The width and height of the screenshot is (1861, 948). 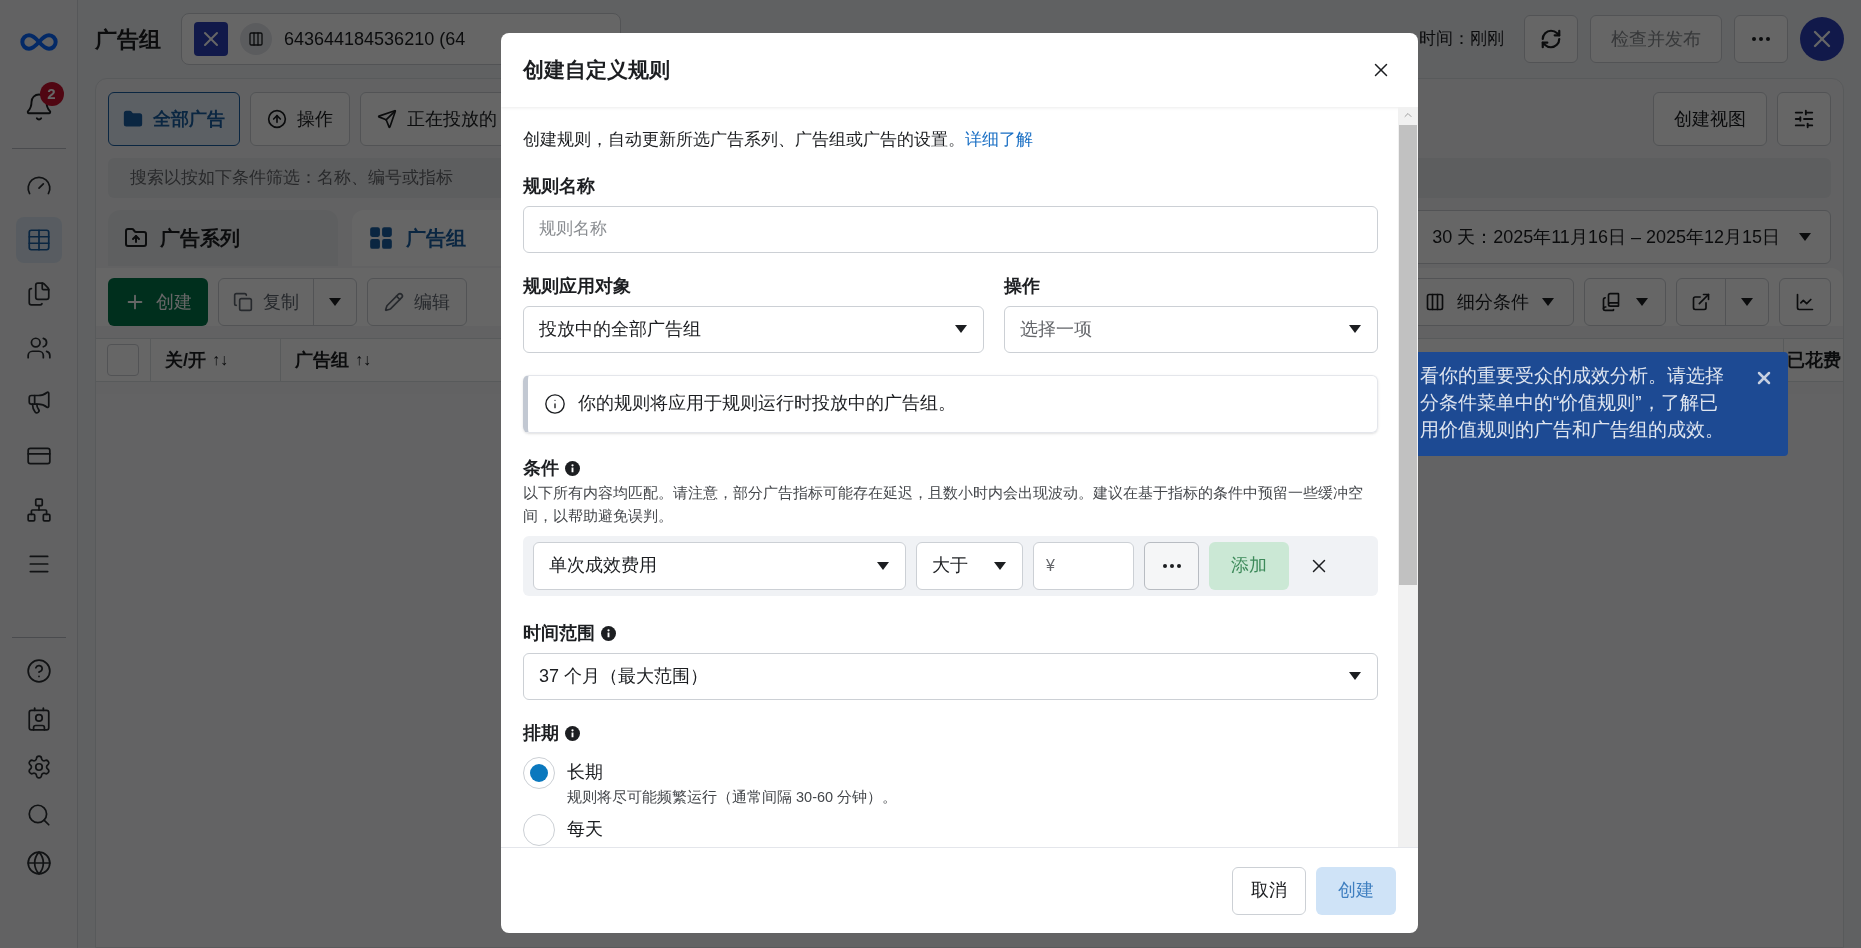 I want to click on radio-description: 规则将尽可能频繁运行（通常间隔 30-60 分钟）。, so click(x=732, y=797).